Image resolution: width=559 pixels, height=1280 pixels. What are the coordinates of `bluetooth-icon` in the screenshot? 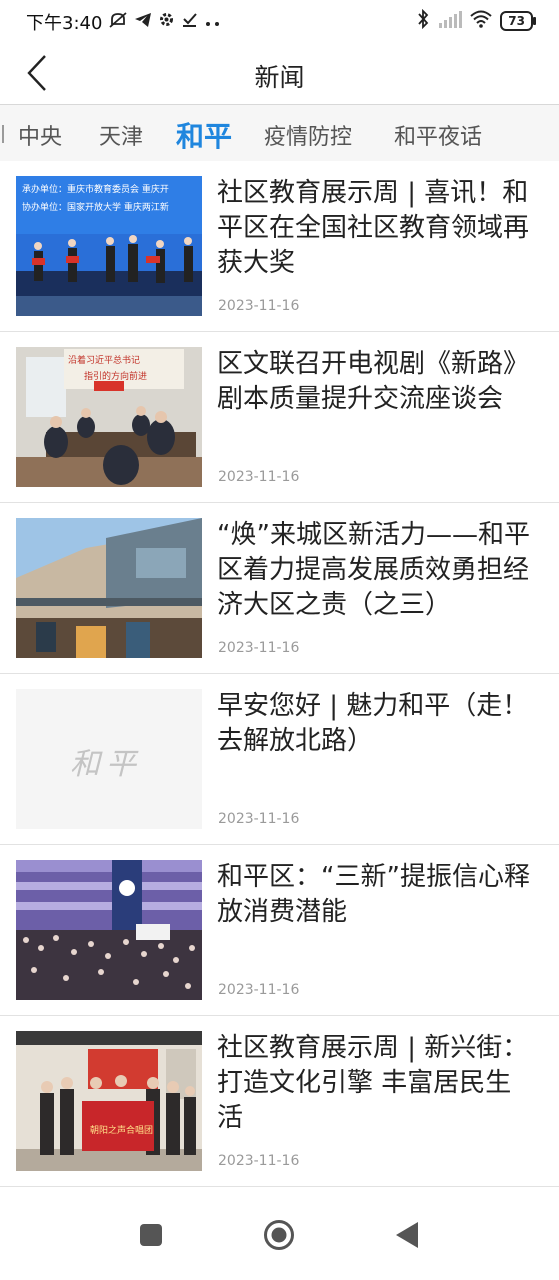 It's located at (423, 20).